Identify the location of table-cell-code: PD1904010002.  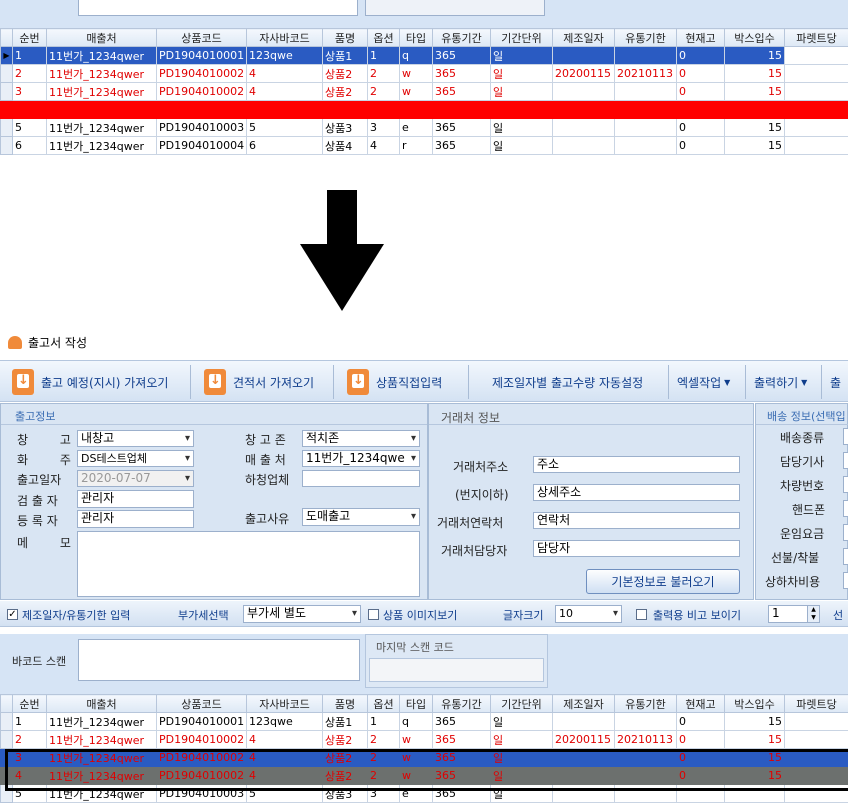
(201, 73).